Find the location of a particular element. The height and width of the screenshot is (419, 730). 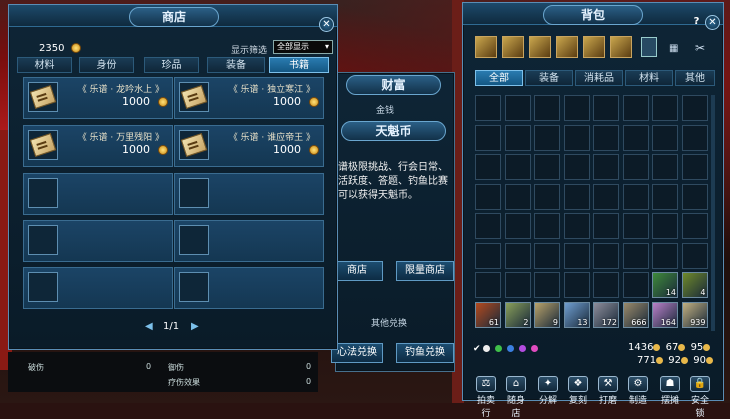

bag-item-slot: 13 is located at coordinates (576, 314).